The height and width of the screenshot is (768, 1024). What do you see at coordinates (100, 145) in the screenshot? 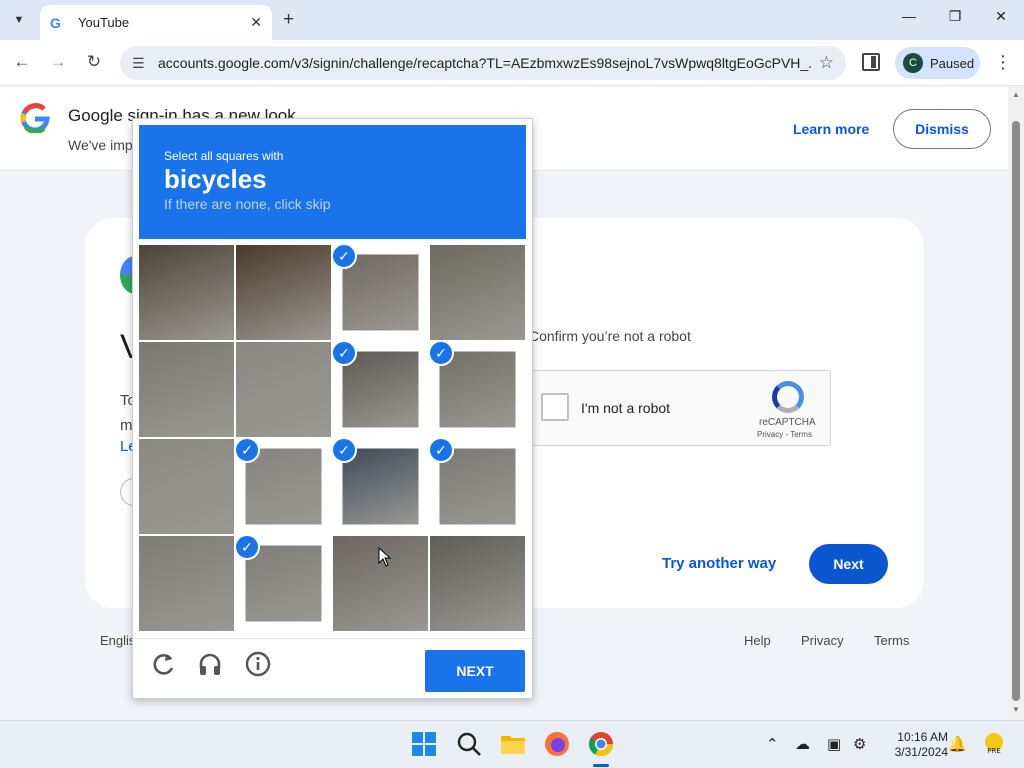
I see `banner-subtitle: We've imp` at bounding box center [100, 145].